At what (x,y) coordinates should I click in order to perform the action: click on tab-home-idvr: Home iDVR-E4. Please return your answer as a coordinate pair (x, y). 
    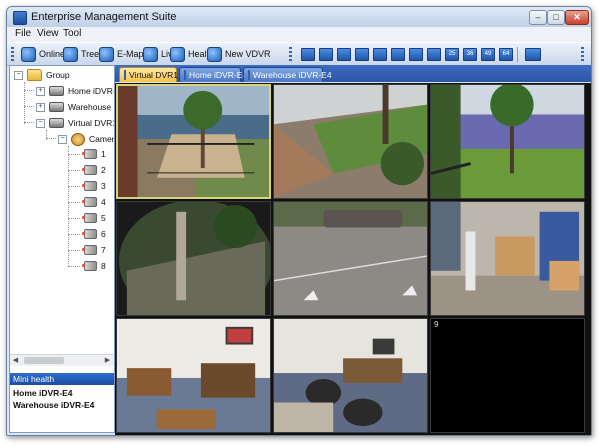
    Looking at the image, I should click on (213, 74).